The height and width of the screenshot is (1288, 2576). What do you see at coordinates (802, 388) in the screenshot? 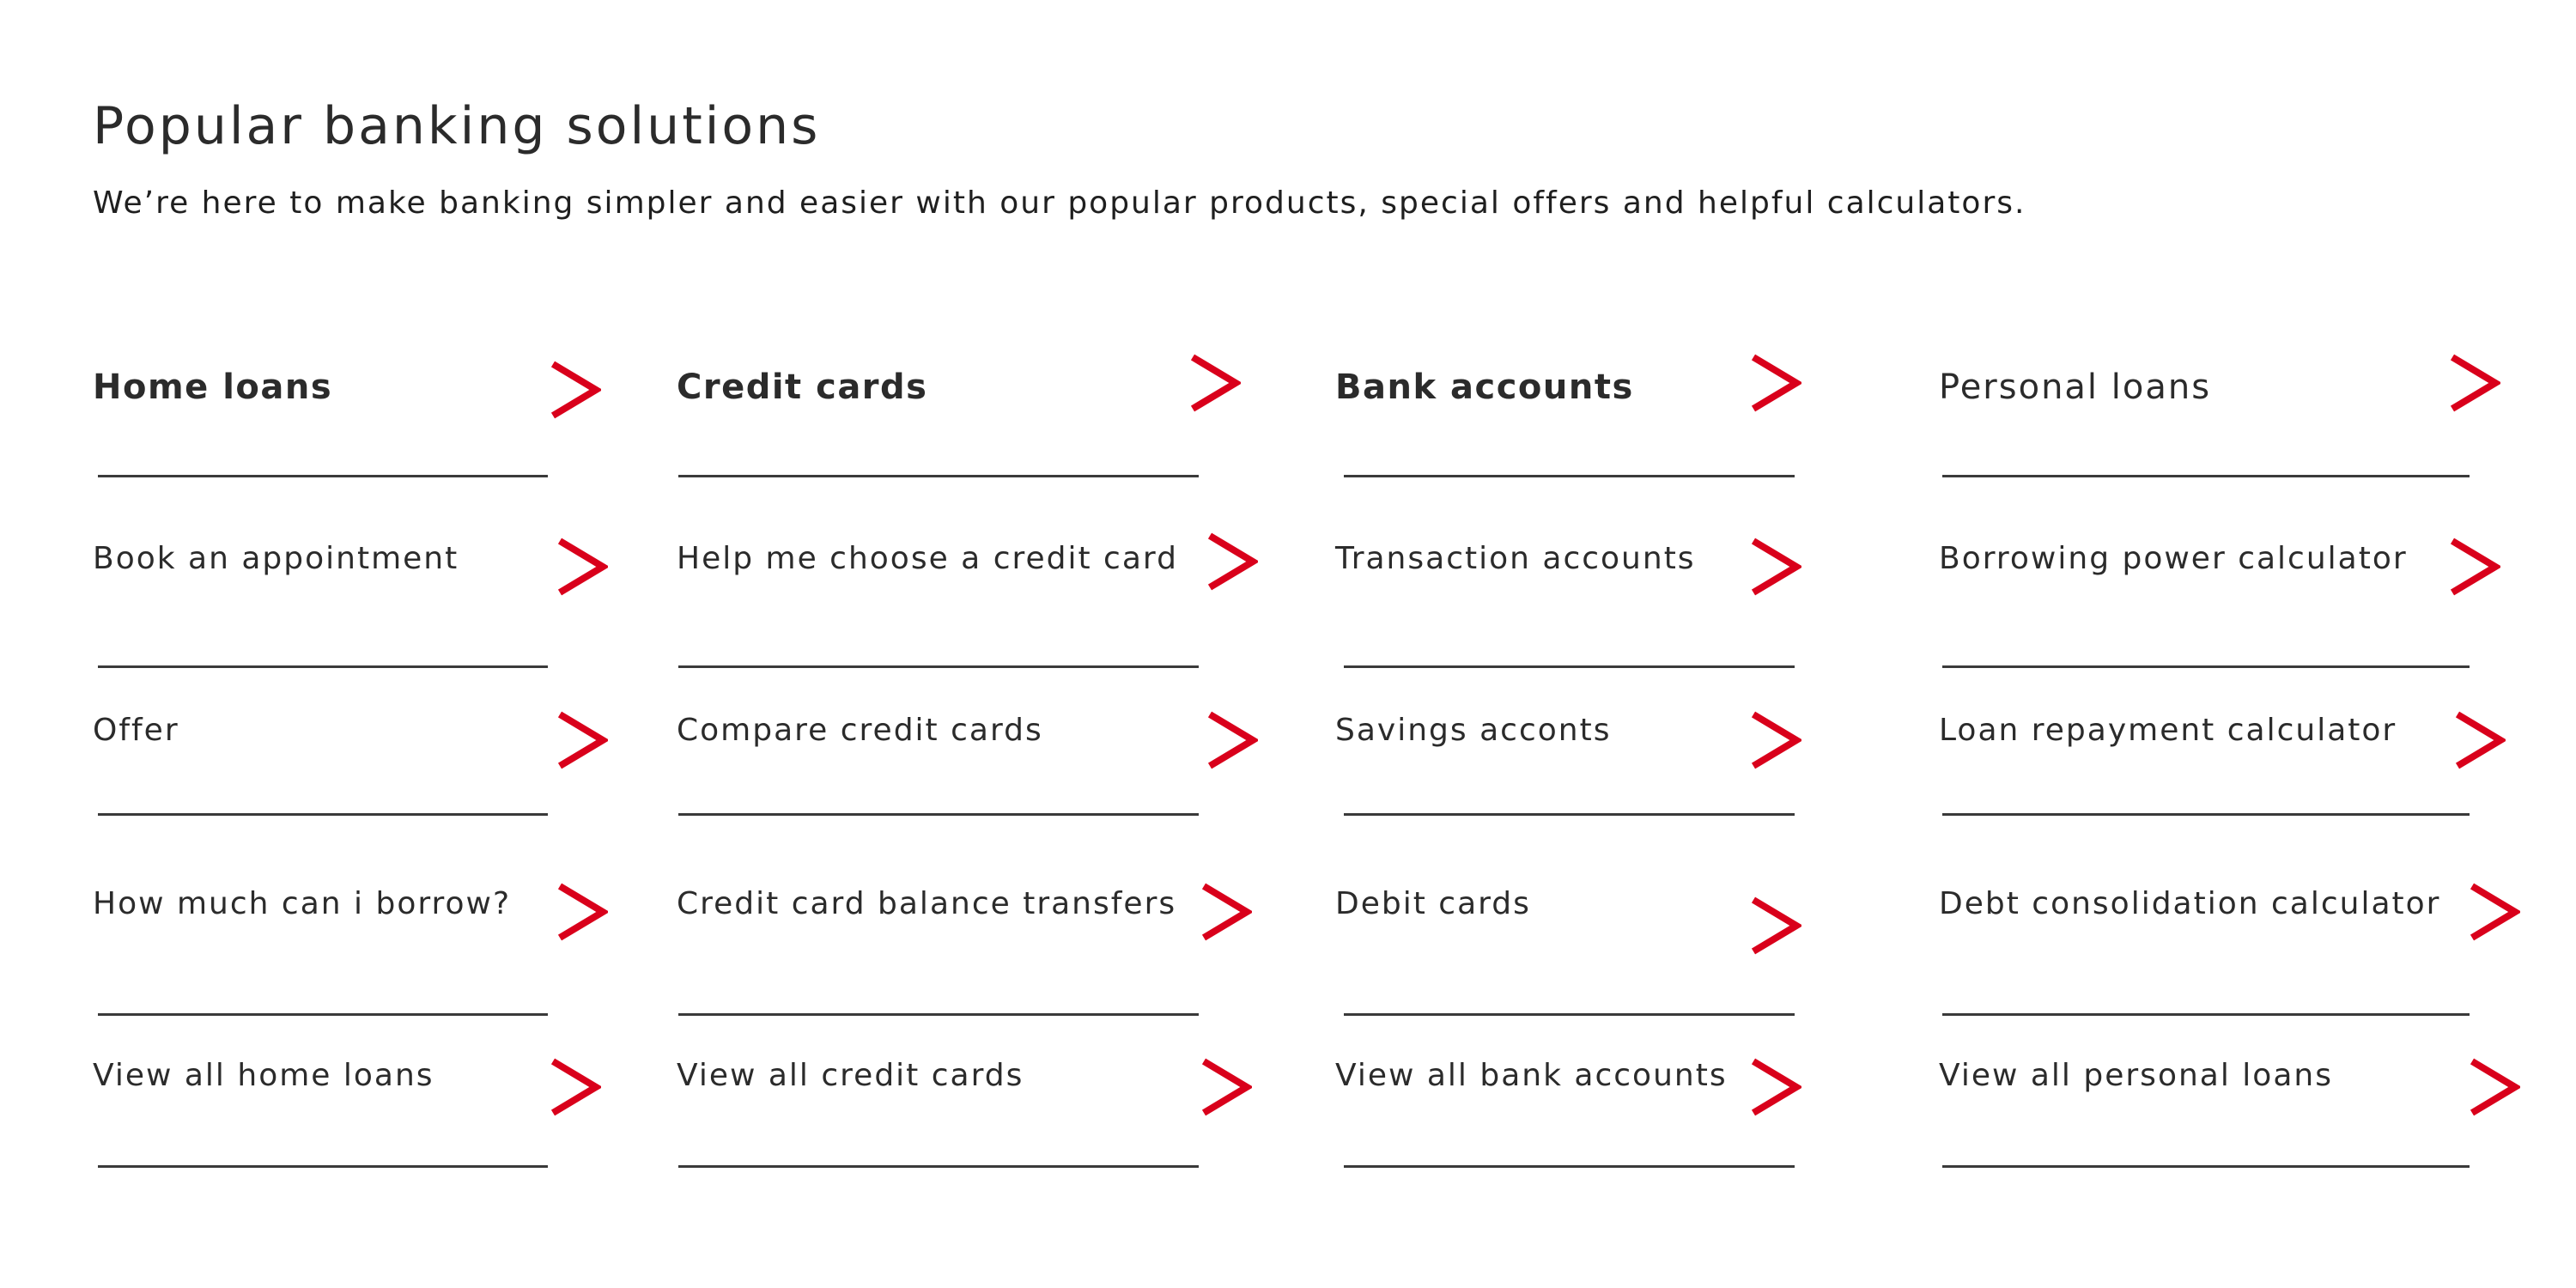
I see `column-heading: Credit cards` at bounding box center [802, 388].